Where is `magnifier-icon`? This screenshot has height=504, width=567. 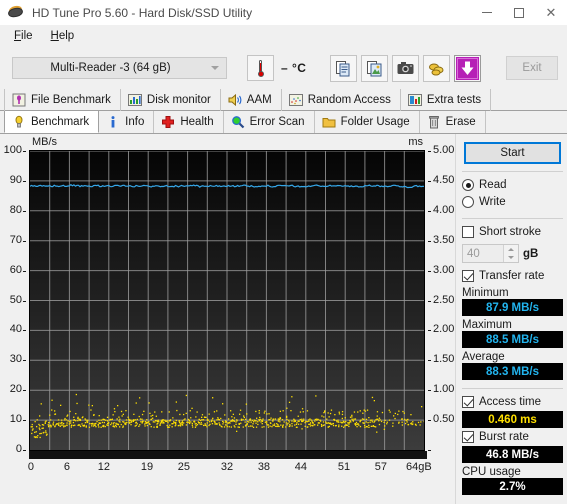
magnifier-icon is located at coordinates (237, 122).